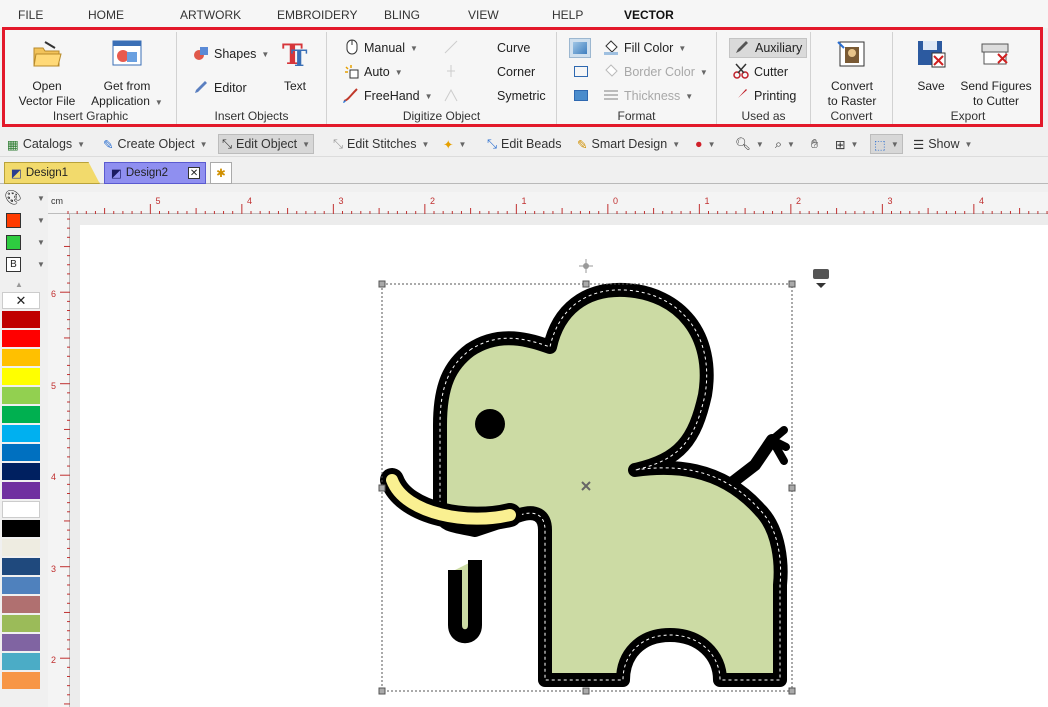 The width and height of the screenshot is (1048, 707). What do you see at coordinates (106, 15) in the screenshot?
I see `menu-home: HOME` at bounding box center [106, 15].